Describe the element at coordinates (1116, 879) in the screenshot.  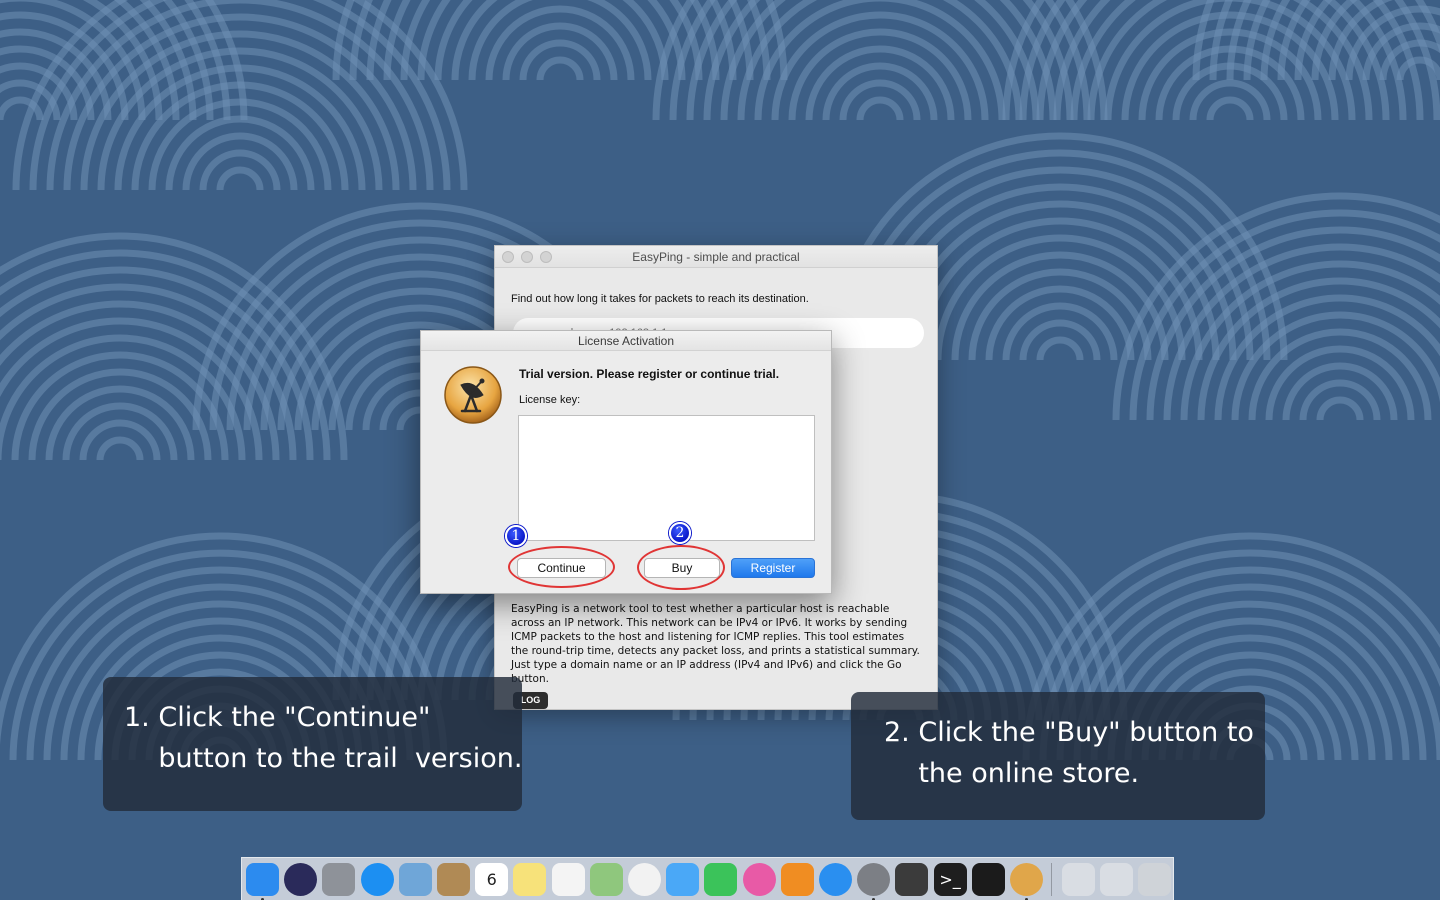
I see `documents-stack-icon` at that location.